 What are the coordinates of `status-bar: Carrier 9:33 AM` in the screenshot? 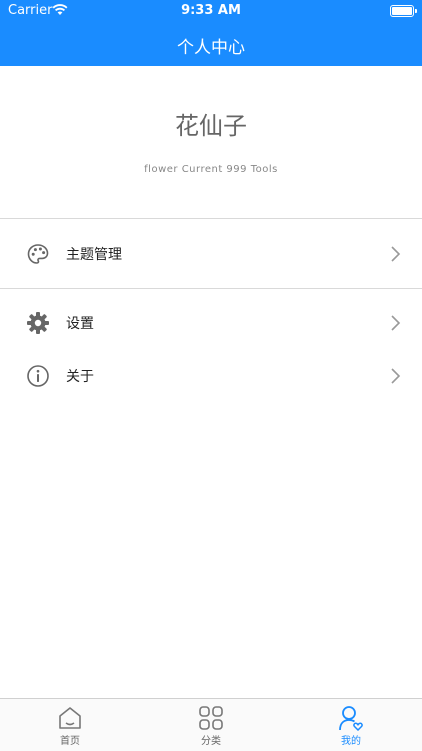 It's located at (211, 11).